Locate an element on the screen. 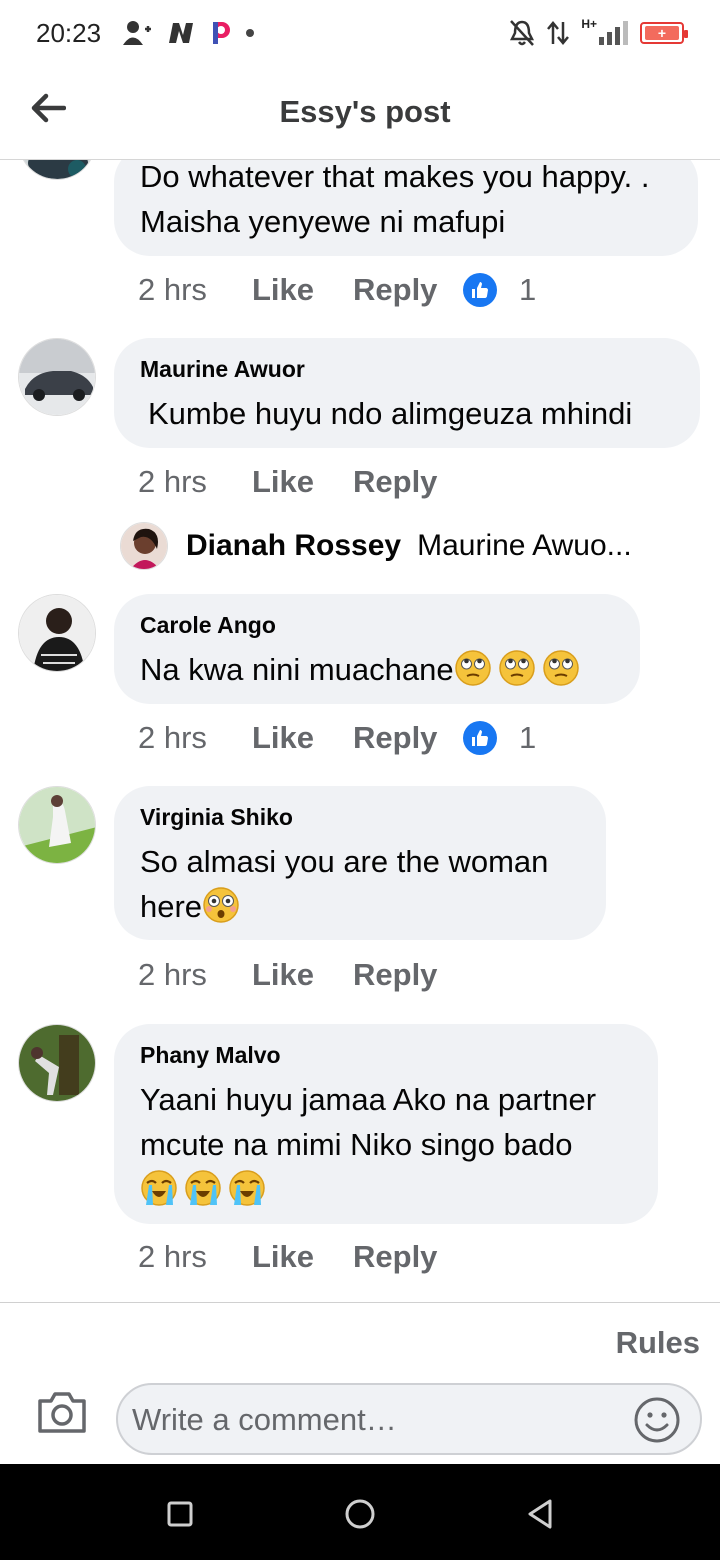 The width and height of the screenshot is (720, 1560). comment-emoji-row is located at coordinates (386, 1188).